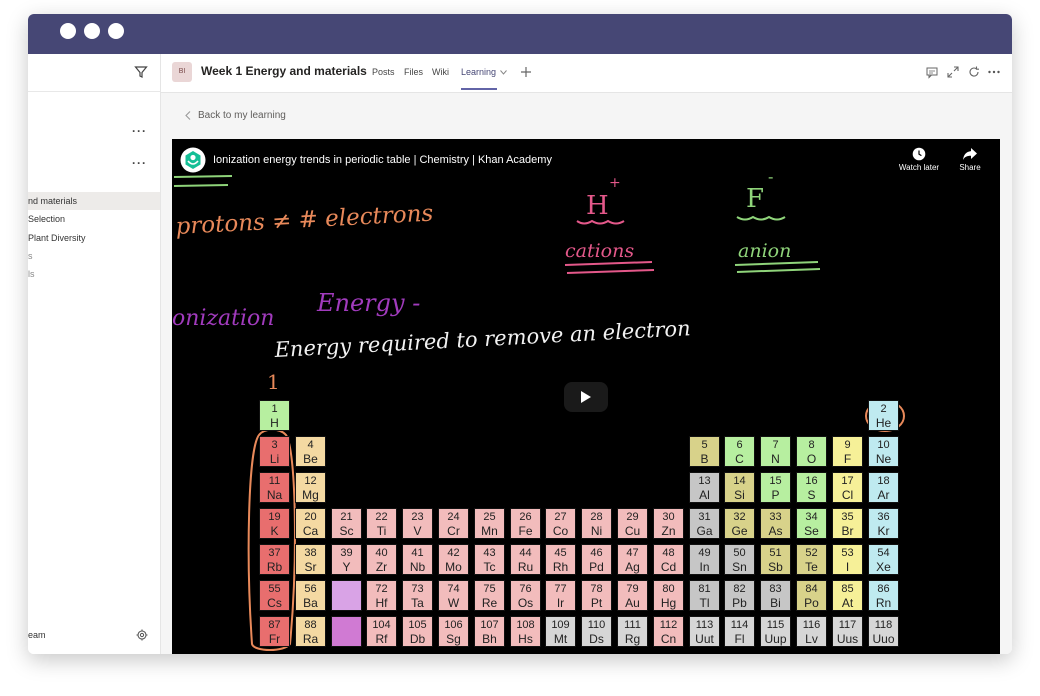 The height and width of the screenshot is (696, 1040). I want to click on element-cell: 12 Mg, so click(310, 487).